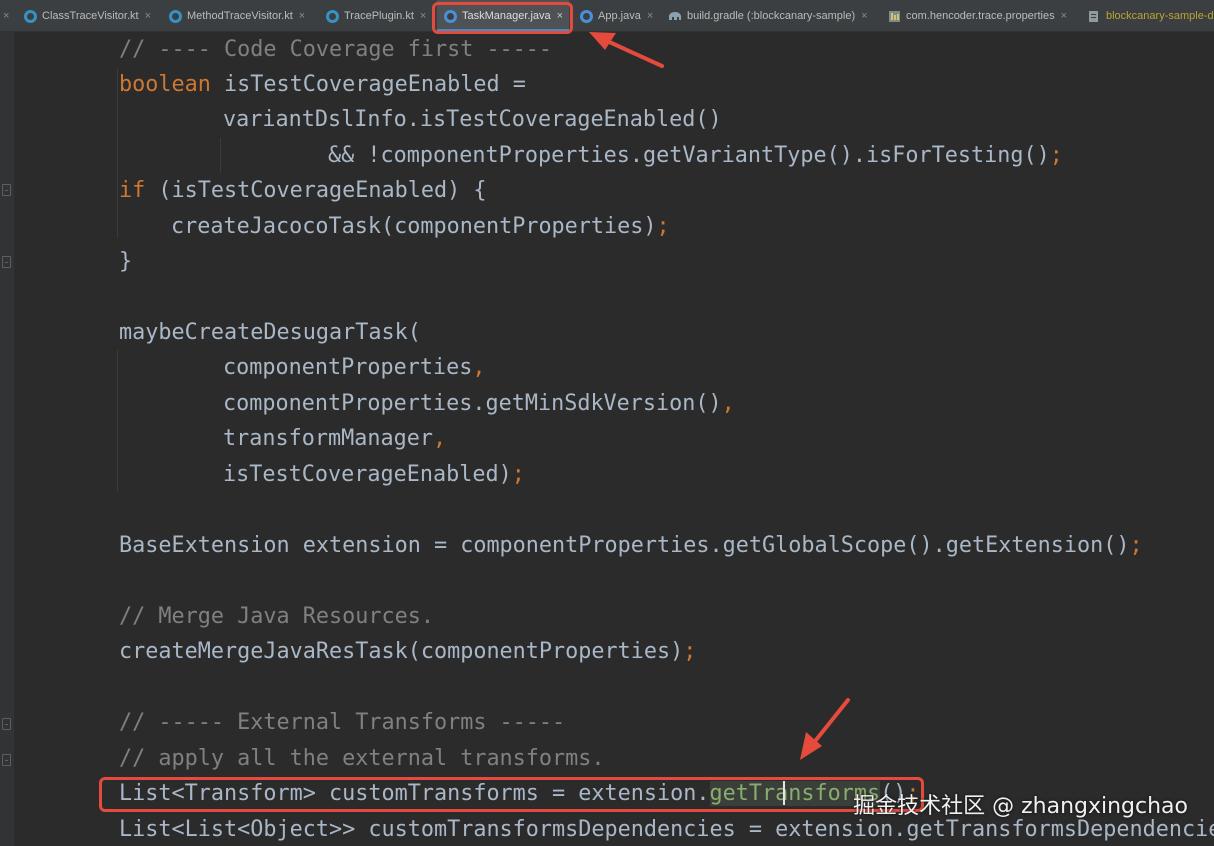 This screenshot has width=1214, height=846. I want to click on code-line: createJacocoTask(componentProperties);, so click(420, 226).